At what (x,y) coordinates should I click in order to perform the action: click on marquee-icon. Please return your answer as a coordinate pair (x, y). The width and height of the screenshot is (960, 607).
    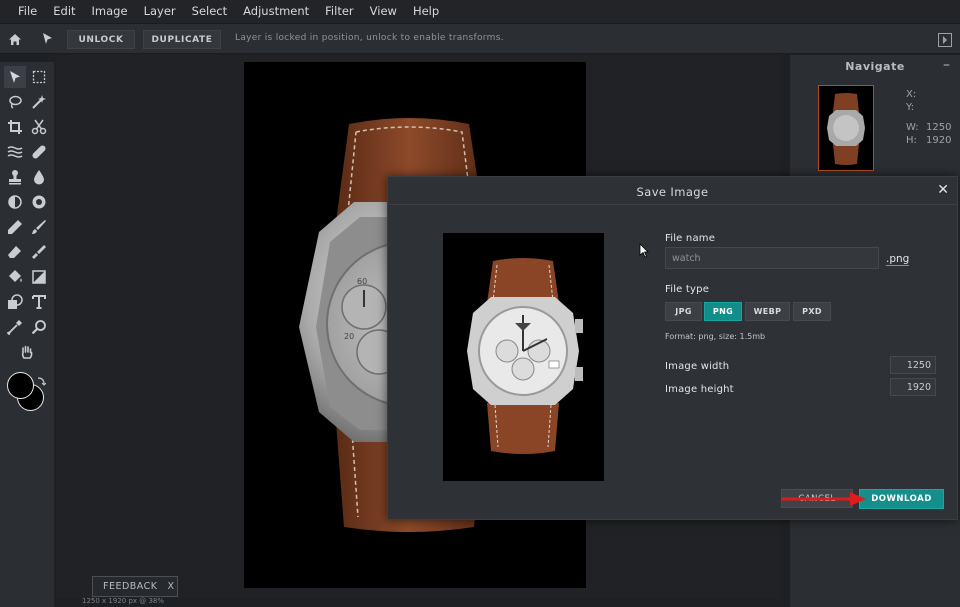
    Looking at the image, I should click on (39, 77).